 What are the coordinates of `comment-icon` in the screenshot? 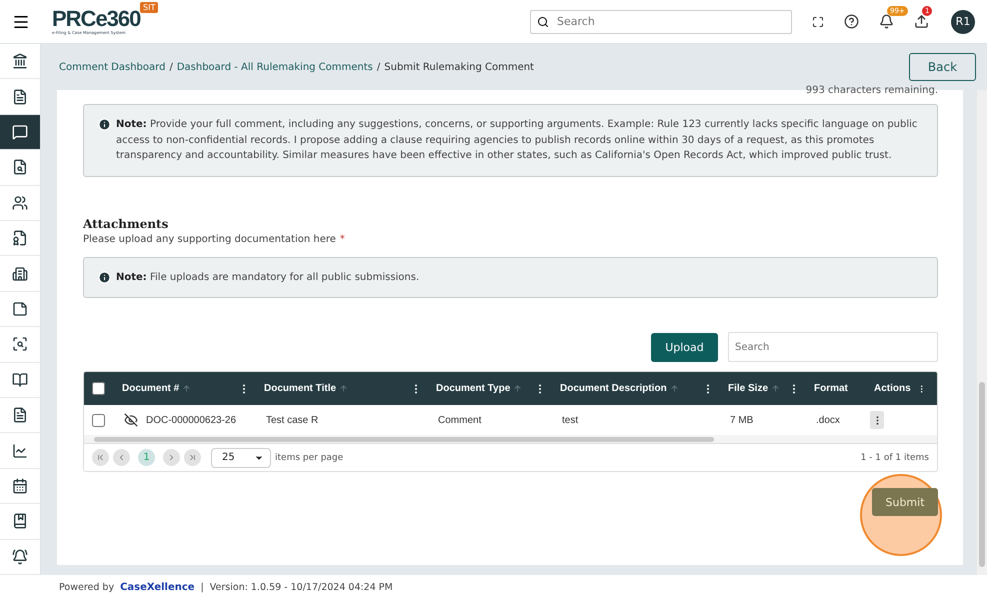 It's located at (20, 132).